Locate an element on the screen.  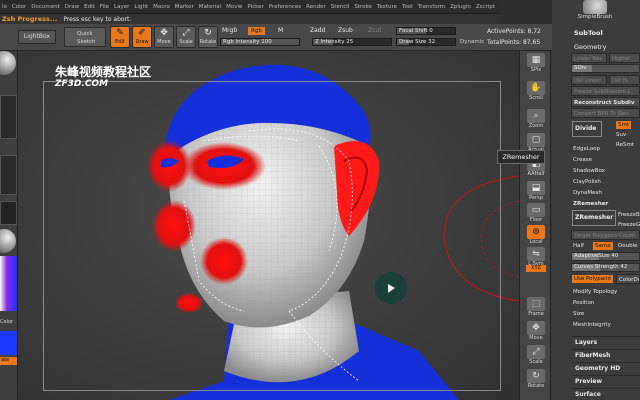
menu-item-transform: Transform is located at coordinates (431, 7).